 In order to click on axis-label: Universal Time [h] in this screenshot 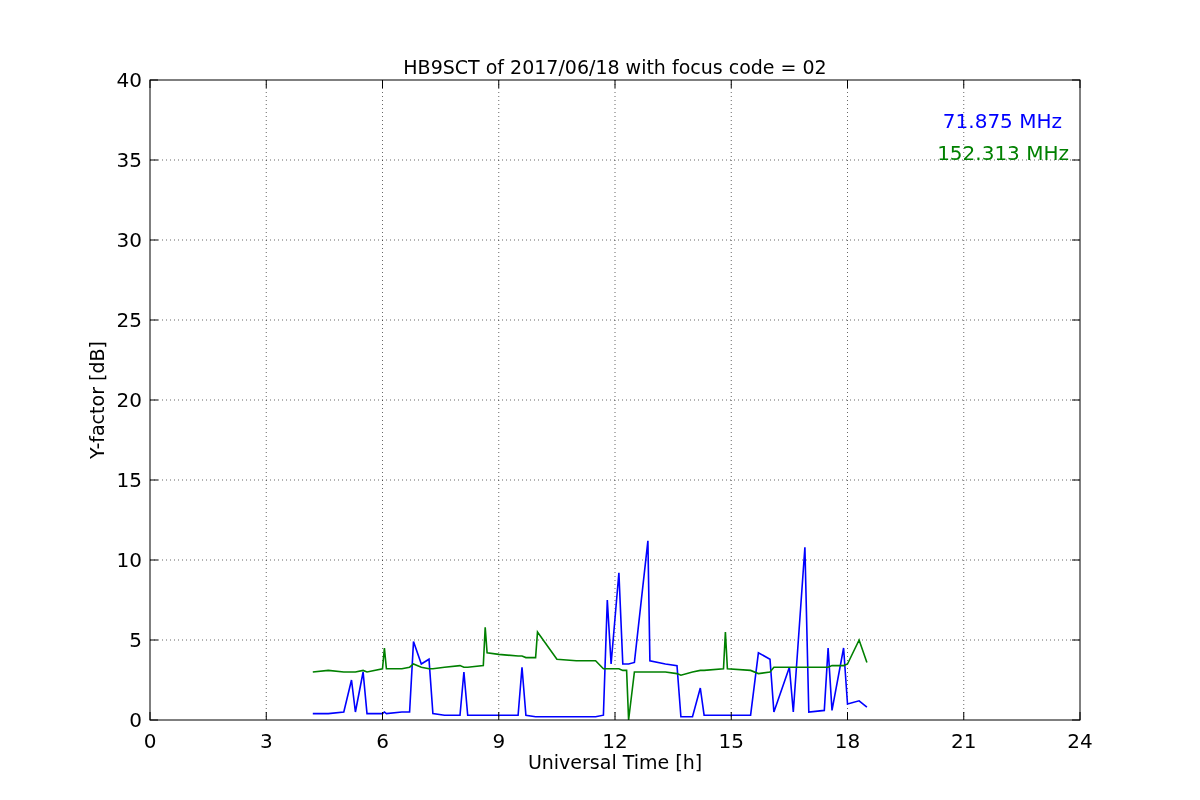, I will do `click(615, 762)`.